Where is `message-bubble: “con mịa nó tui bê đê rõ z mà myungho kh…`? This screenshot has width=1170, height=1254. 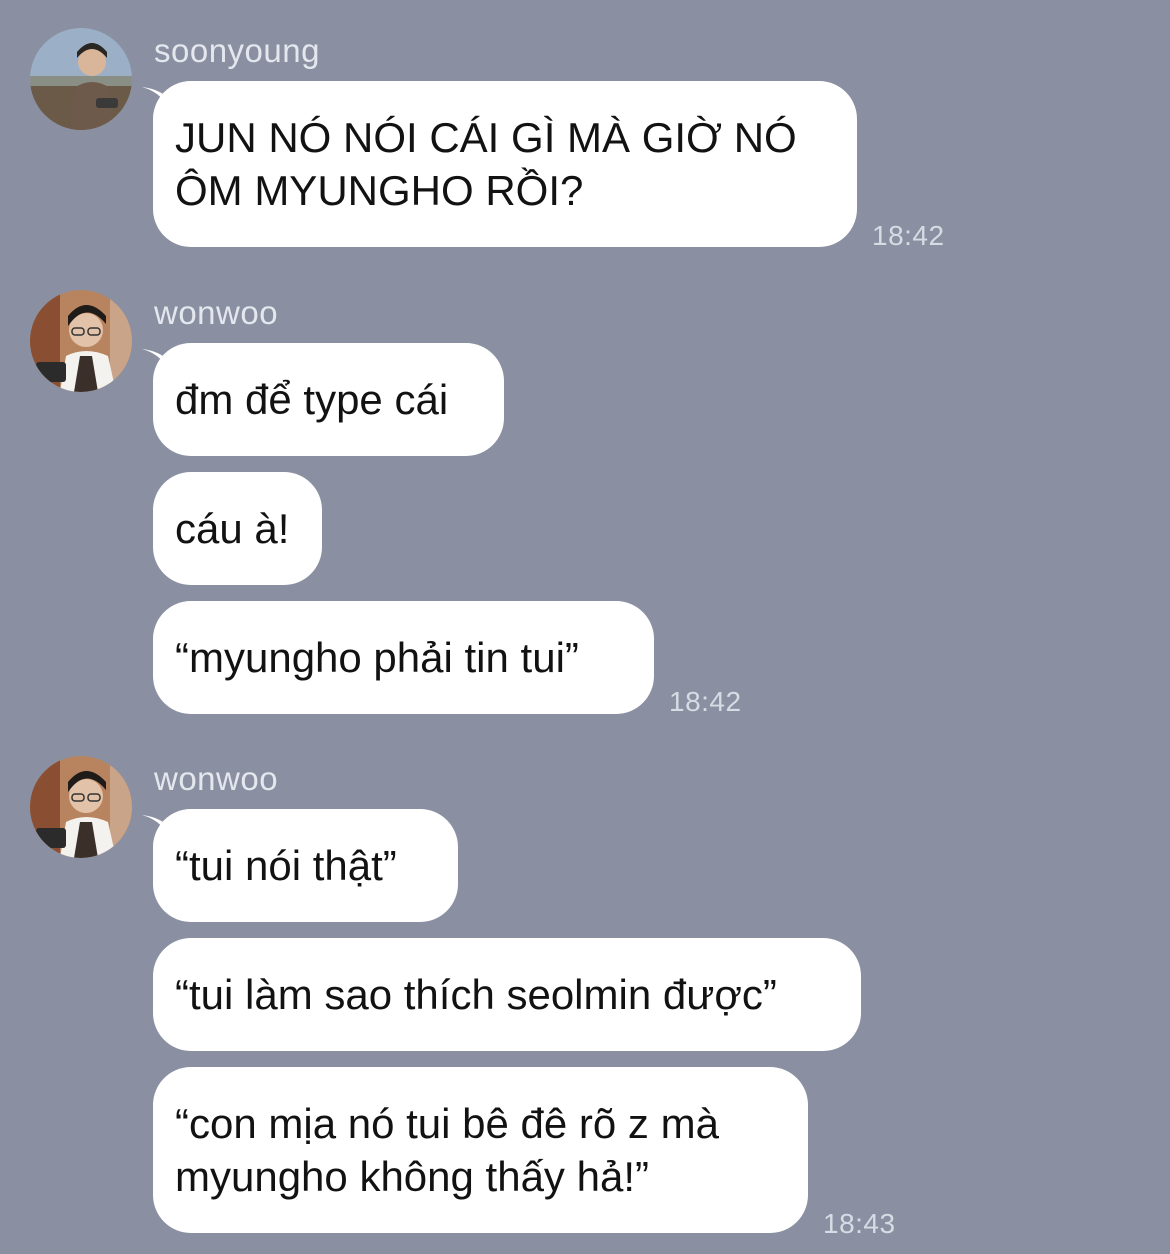 message-bubble: “con mịa nó tui bê đê rõ z mà myungho kh… is located at coordinates (480, 1150).